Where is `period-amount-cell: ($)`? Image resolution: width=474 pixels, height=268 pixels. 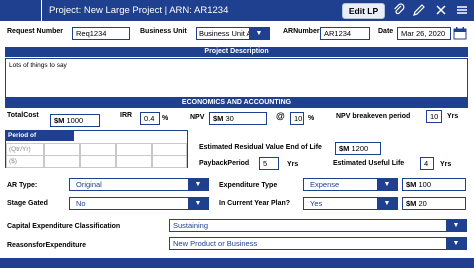
period-amount-cell: ($) is located at coordinates (25, 161).